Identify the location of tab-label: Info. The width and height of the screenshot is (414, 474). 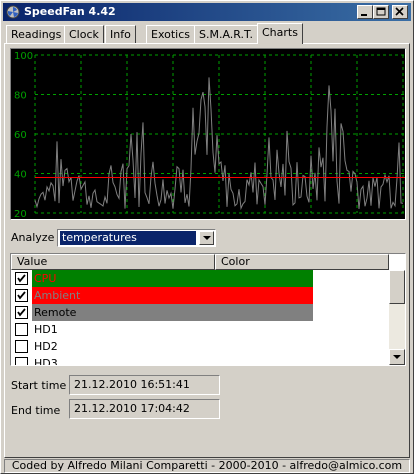
(120, 34).